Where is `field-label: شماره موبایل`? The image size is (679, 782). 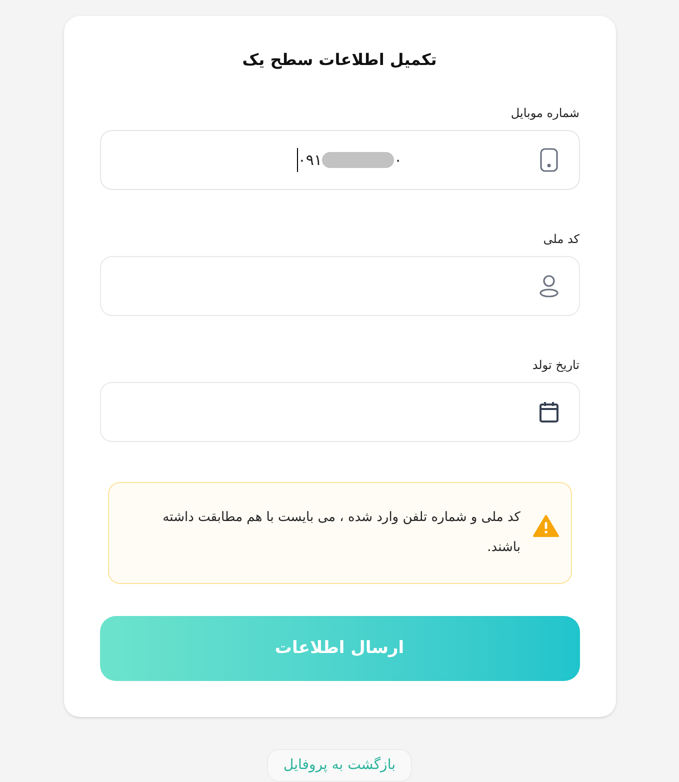
field-label: شماره موبایل is located at coordinates (545, 113).